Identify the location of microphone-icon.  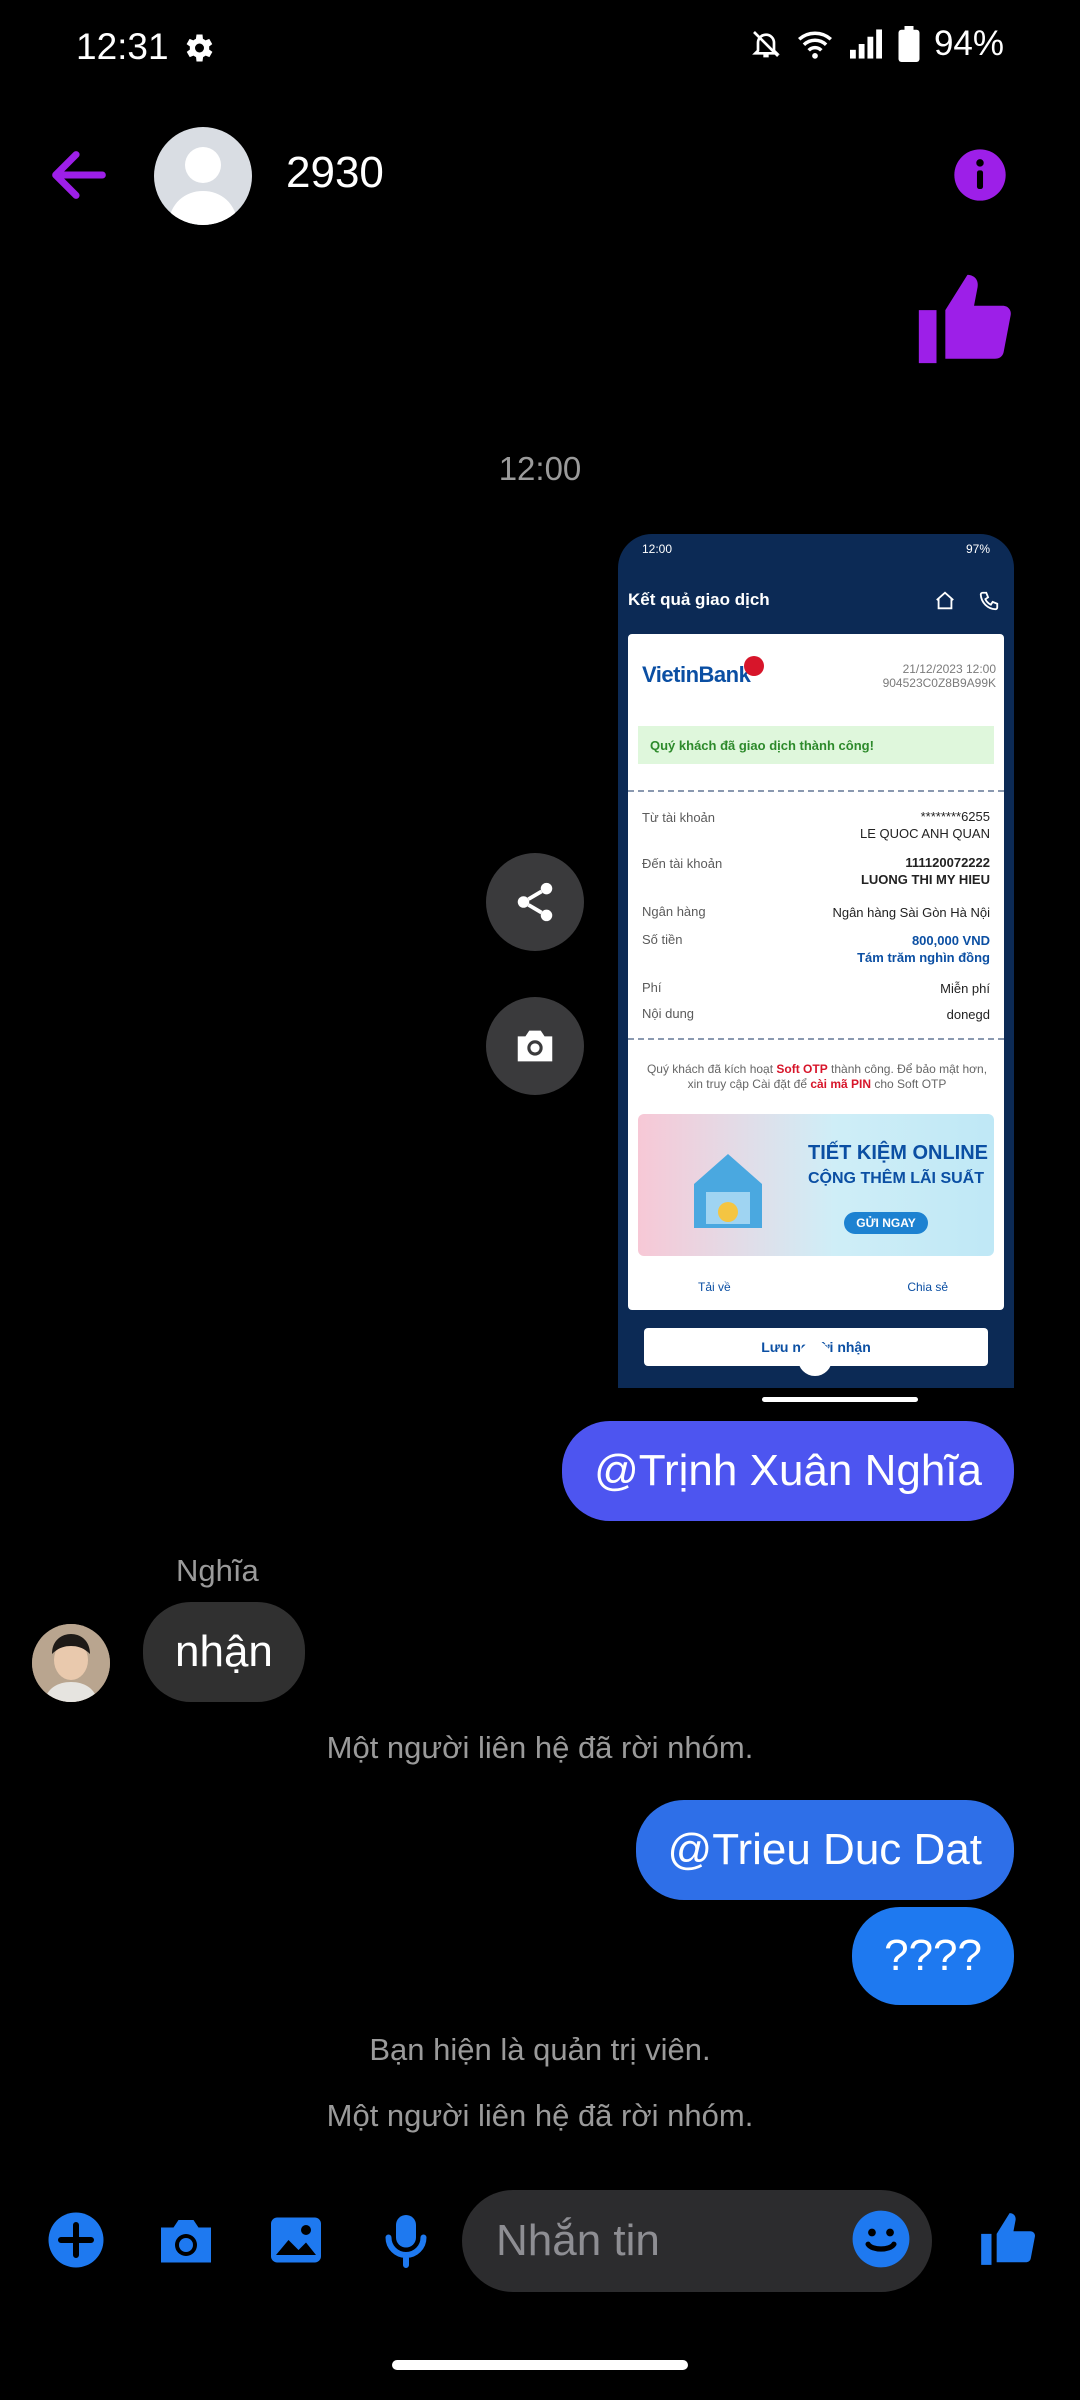
(406, 2240).